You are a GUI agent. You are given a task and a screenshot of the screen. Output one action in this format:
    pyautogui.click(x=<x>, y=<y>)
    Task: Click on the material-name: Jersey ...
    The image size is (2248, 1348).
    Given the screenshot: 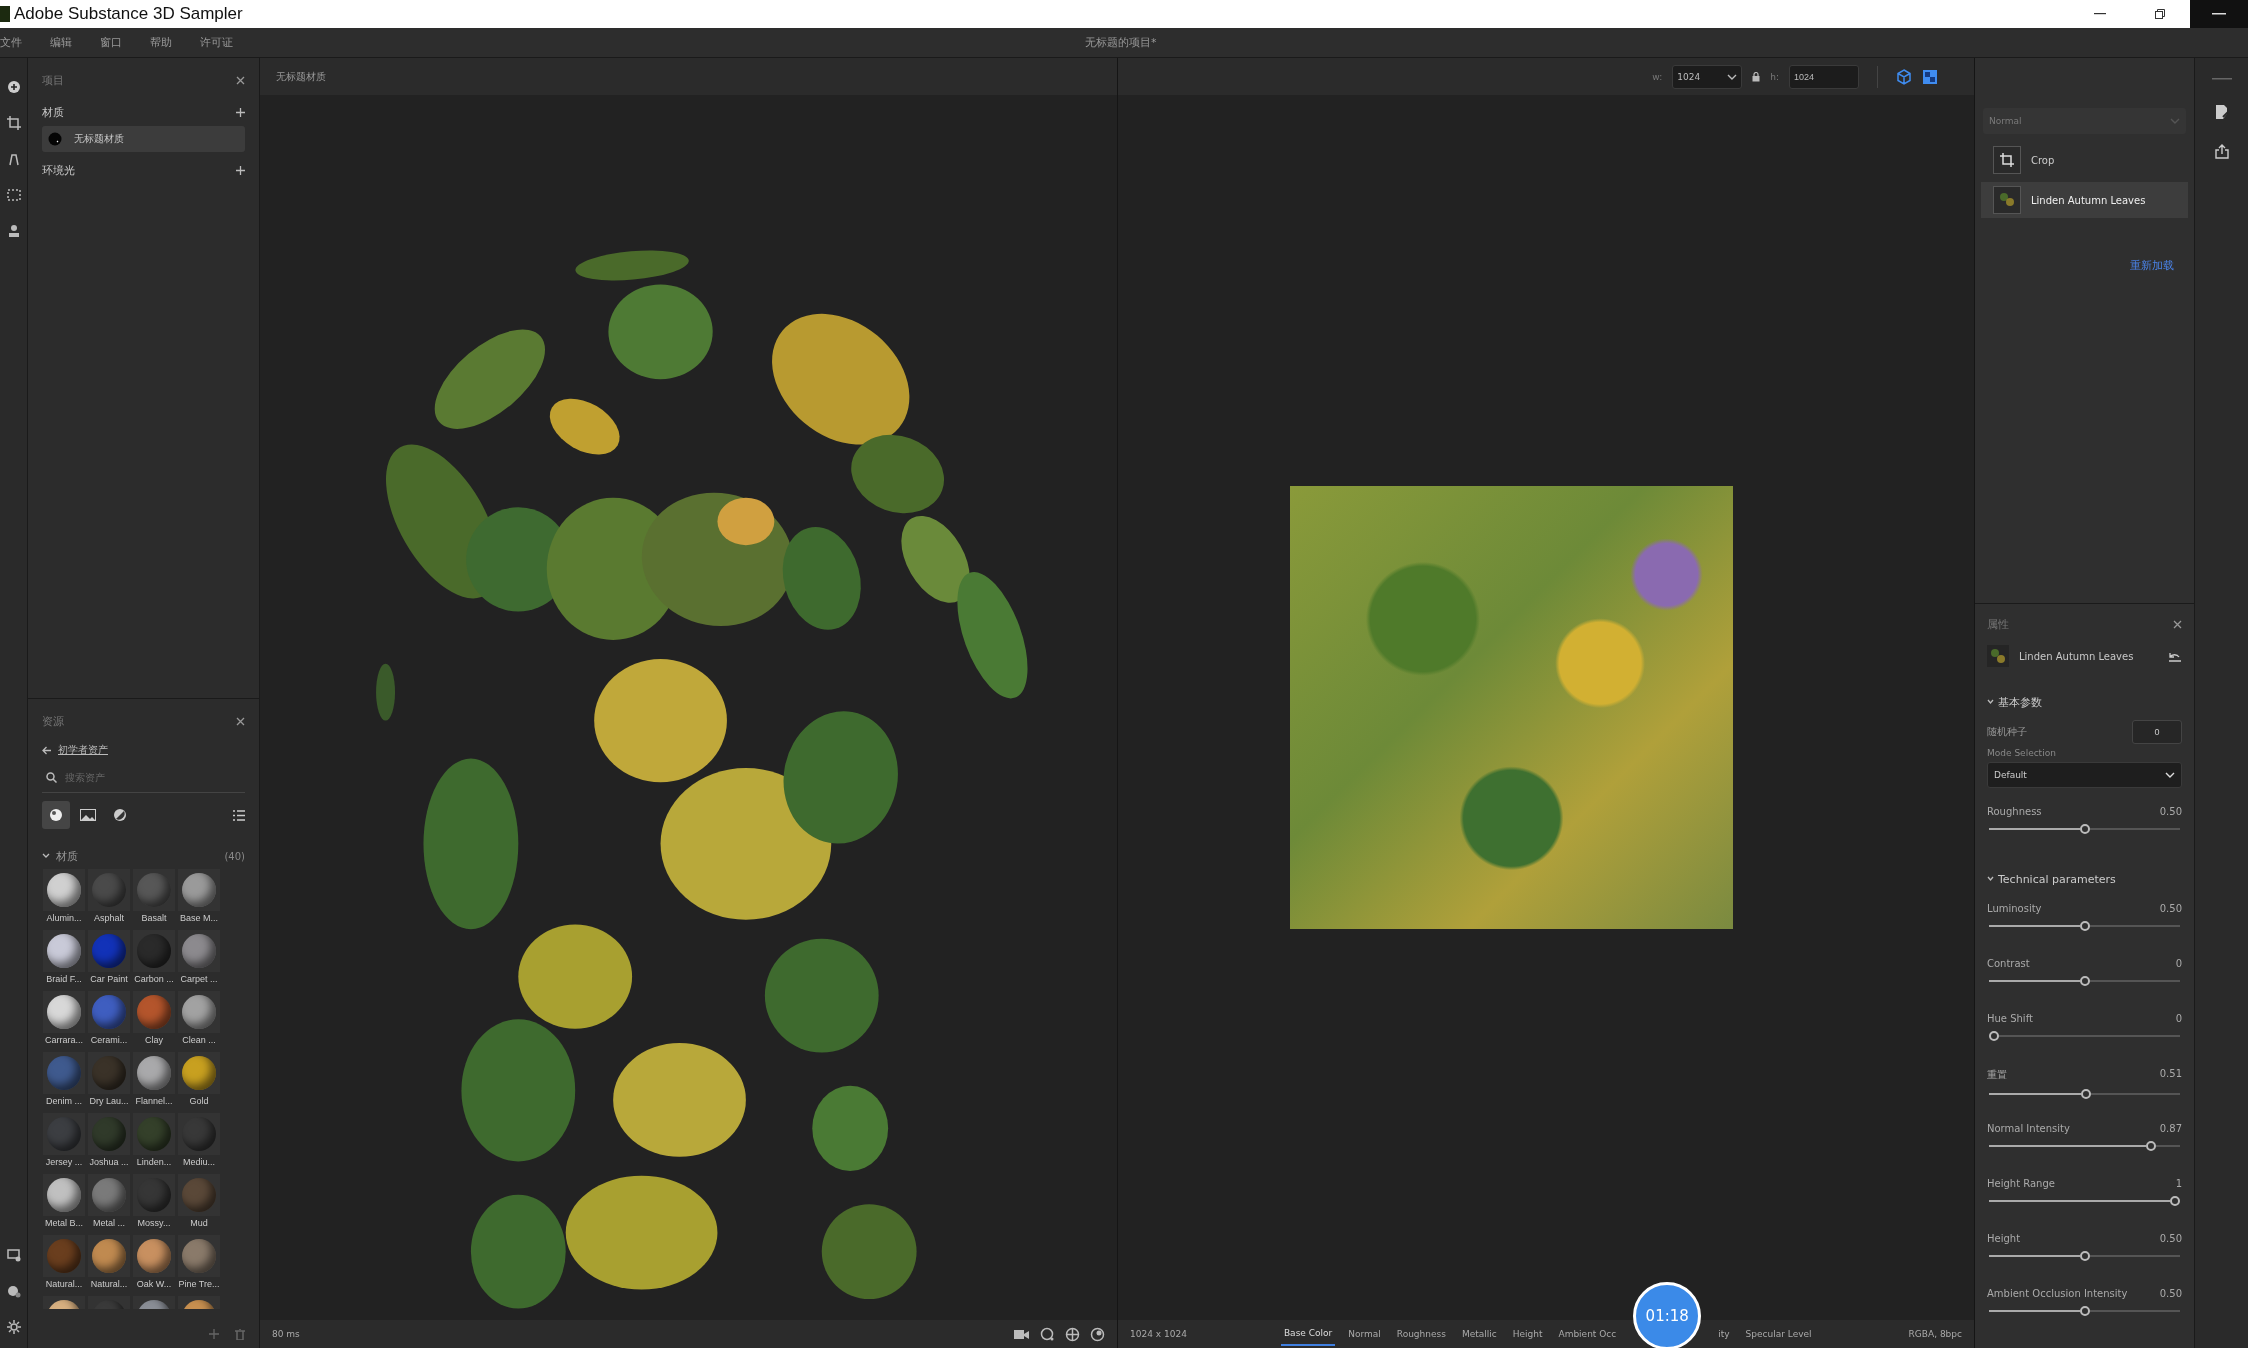 What is the action you would take?
    pyautogui.click(x=64, y=1162)
    